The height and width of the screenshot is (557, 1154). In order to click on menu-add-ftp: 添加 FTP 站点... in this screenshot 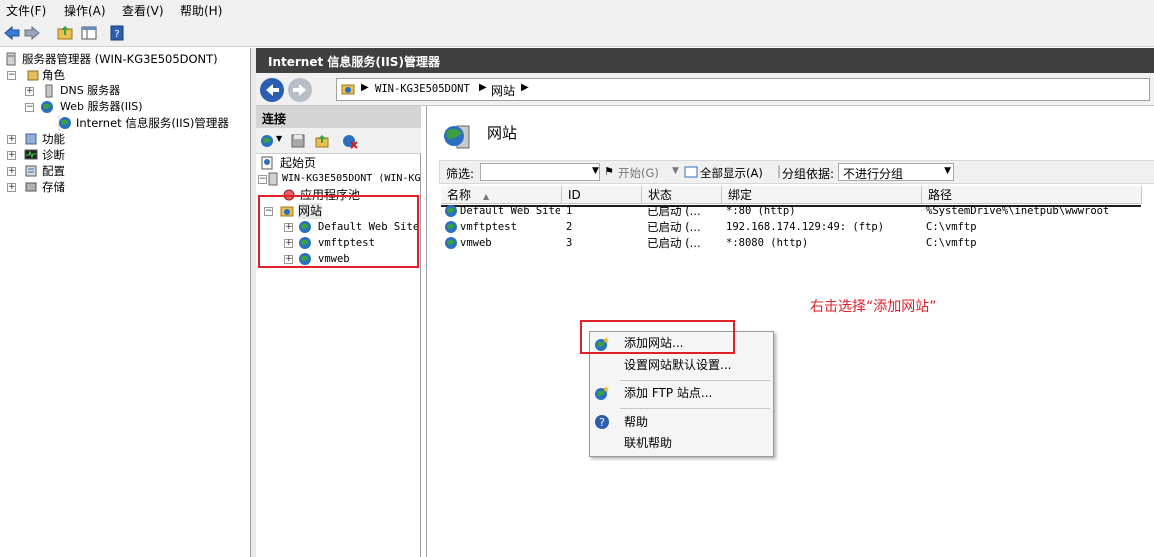, I will do `click(668, 393)`.